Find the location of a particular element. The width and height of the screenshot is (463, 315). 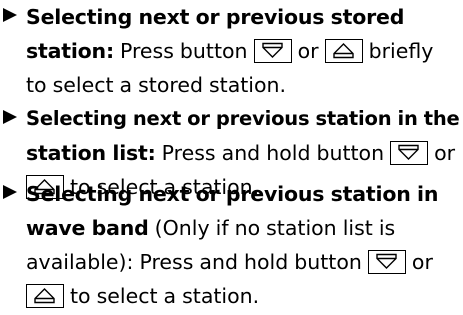

instruction-text: to select a stored station. is located at coordinates (156, 85).